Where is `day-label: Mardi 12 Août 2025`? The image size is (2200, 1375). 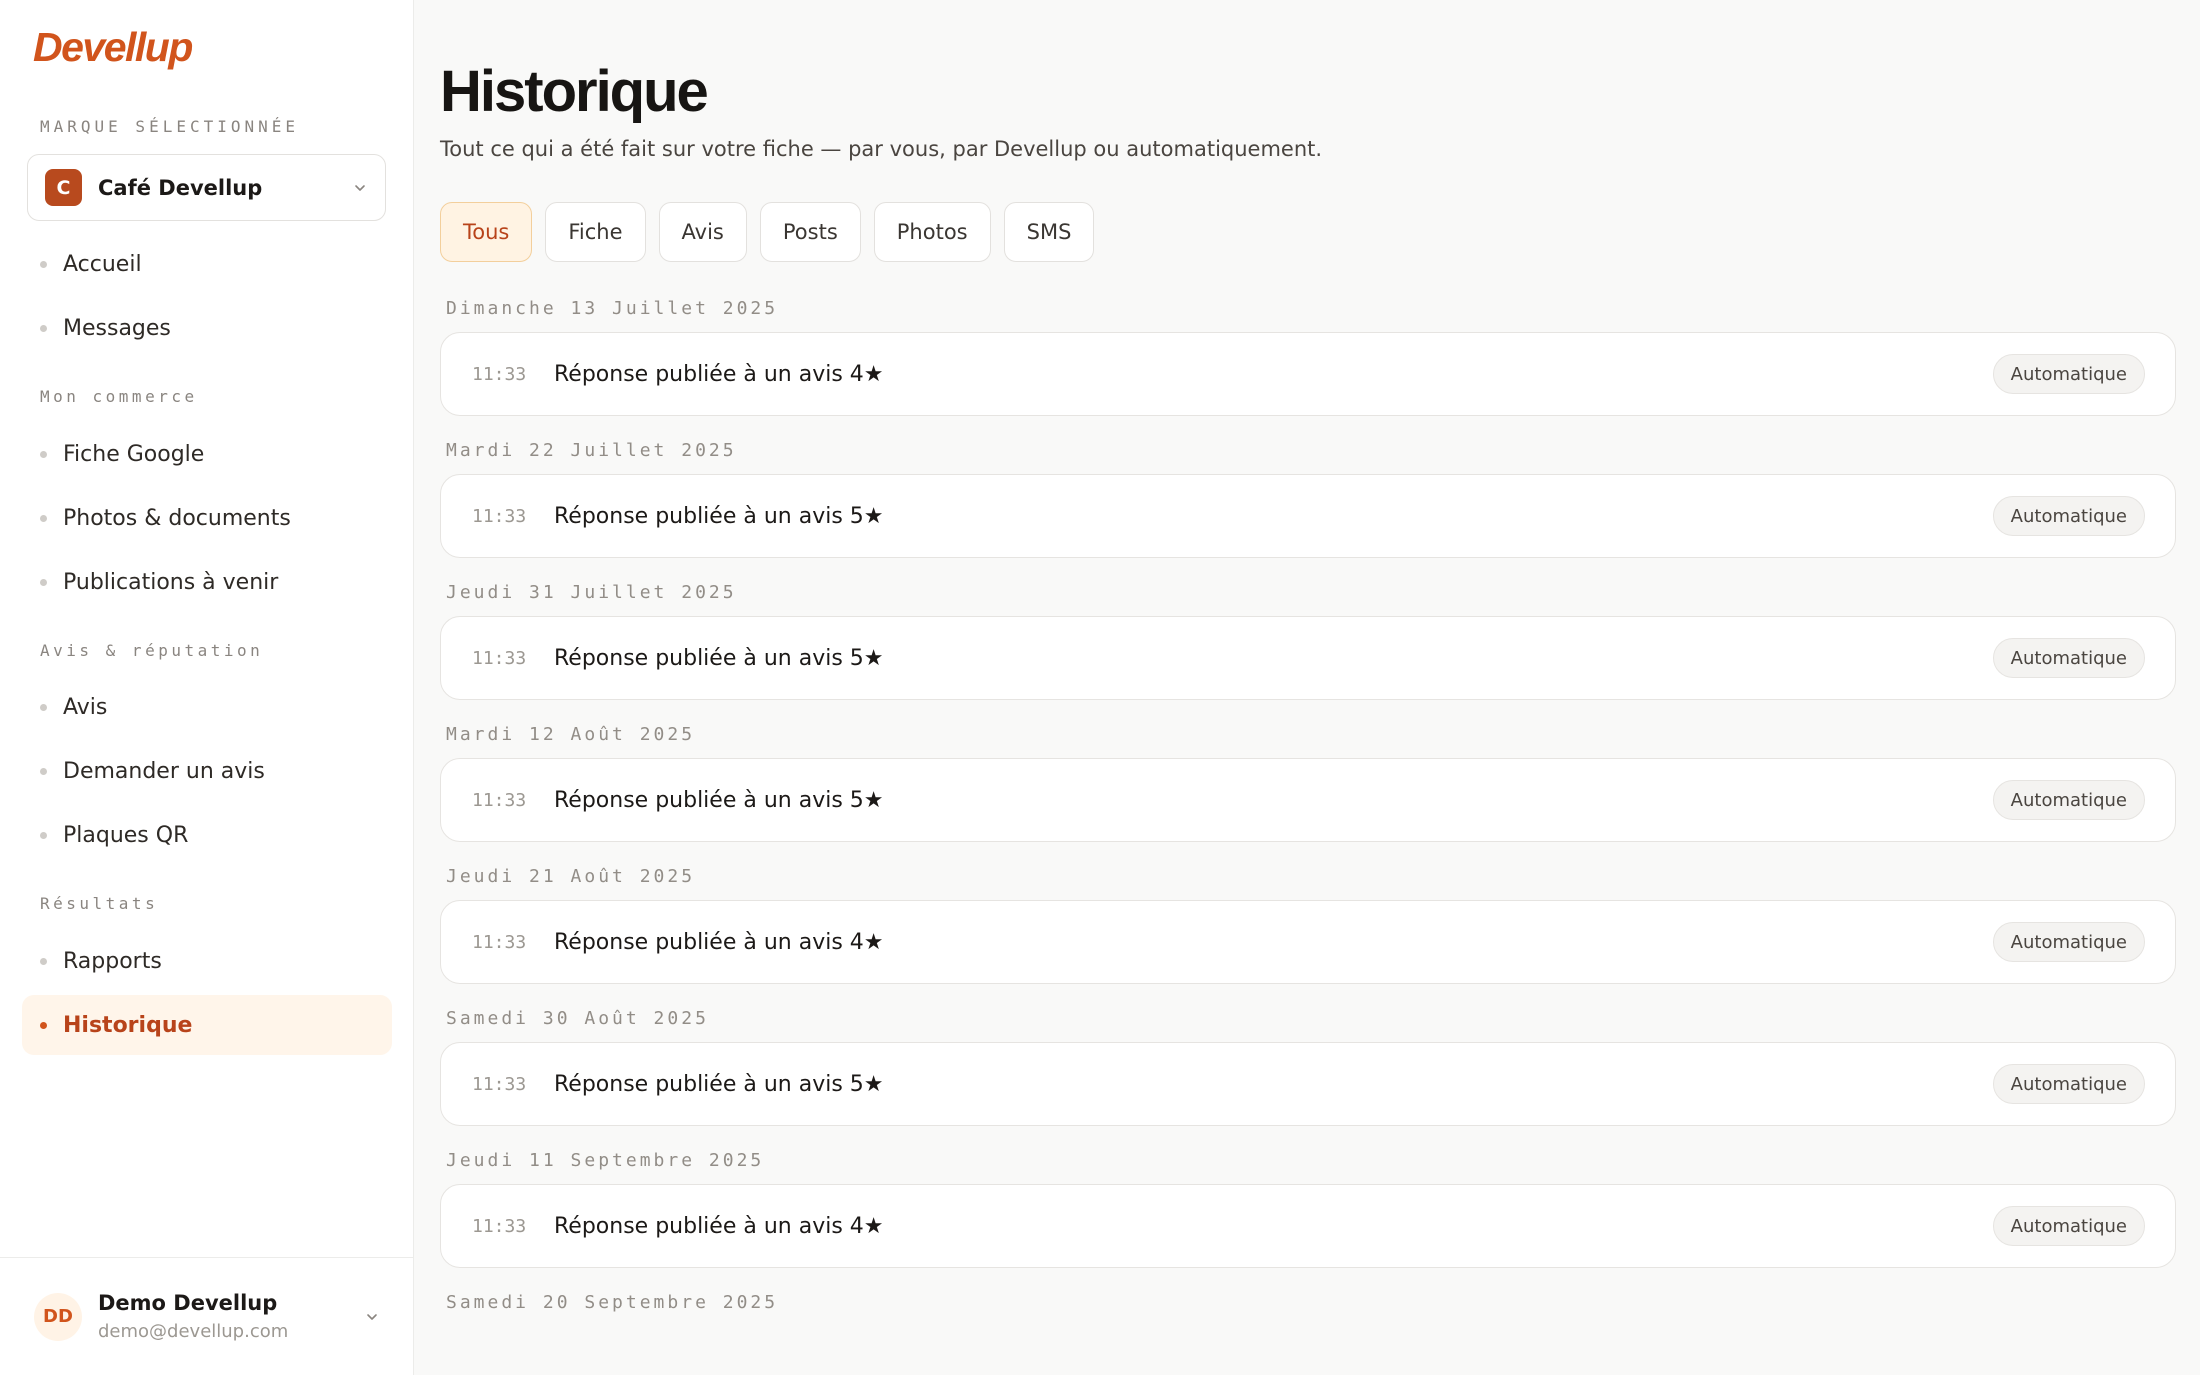 day-label: Mardi 12 Août 2025 is located at coordinates (571, 734).